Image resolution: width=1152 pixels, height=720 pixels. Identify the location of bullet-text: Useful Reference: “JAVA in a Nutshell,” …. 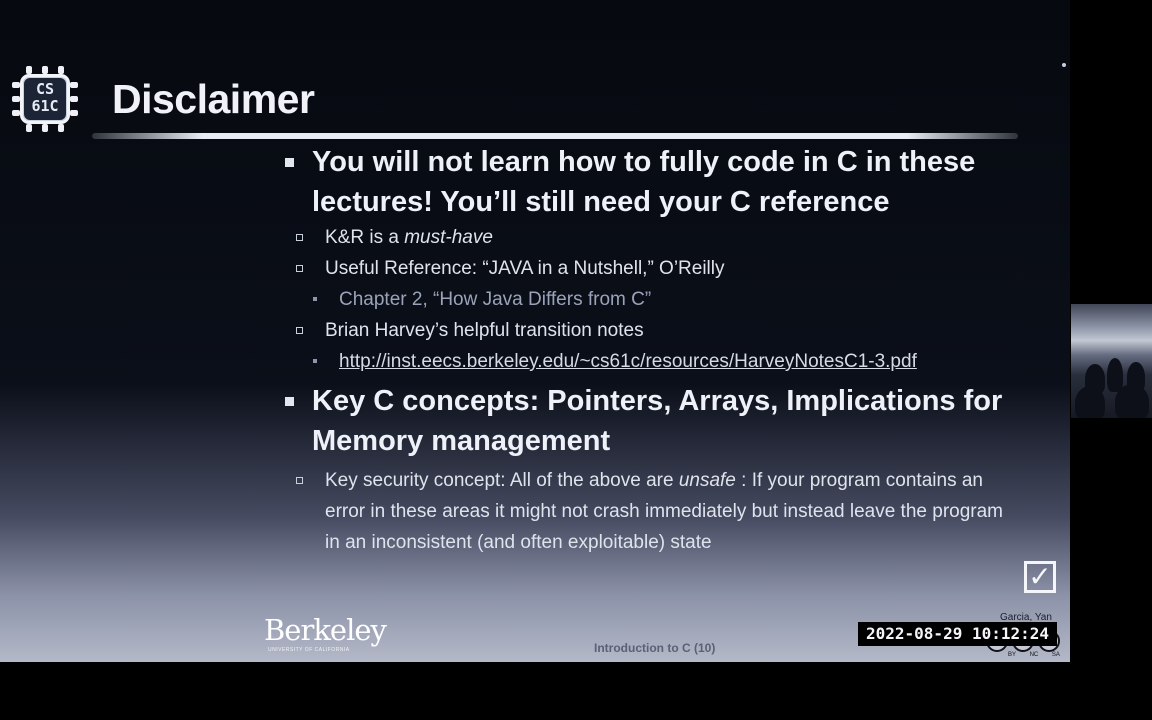
(525, 268).